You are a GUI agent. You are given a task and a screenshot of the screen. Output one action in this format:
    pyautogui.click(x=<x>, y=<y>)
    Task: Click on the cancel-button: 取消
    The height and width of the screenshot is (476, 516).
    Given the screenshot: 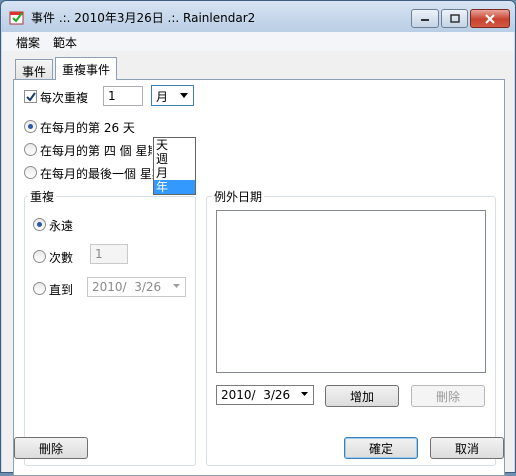 What is the action you would take?
    pyautogui.click(x=467, y=448)
    